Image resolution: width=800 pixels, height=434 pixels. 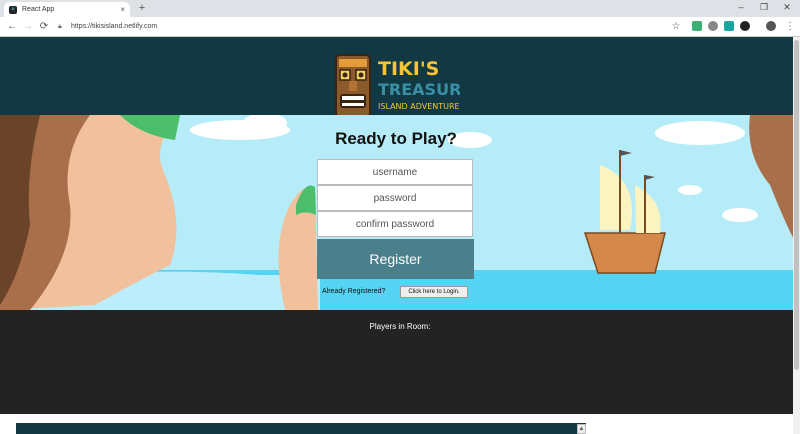 What do you see at coordinates (395, 172) in the screenshot?
I see `username-input` at bounding box center [395, 172].